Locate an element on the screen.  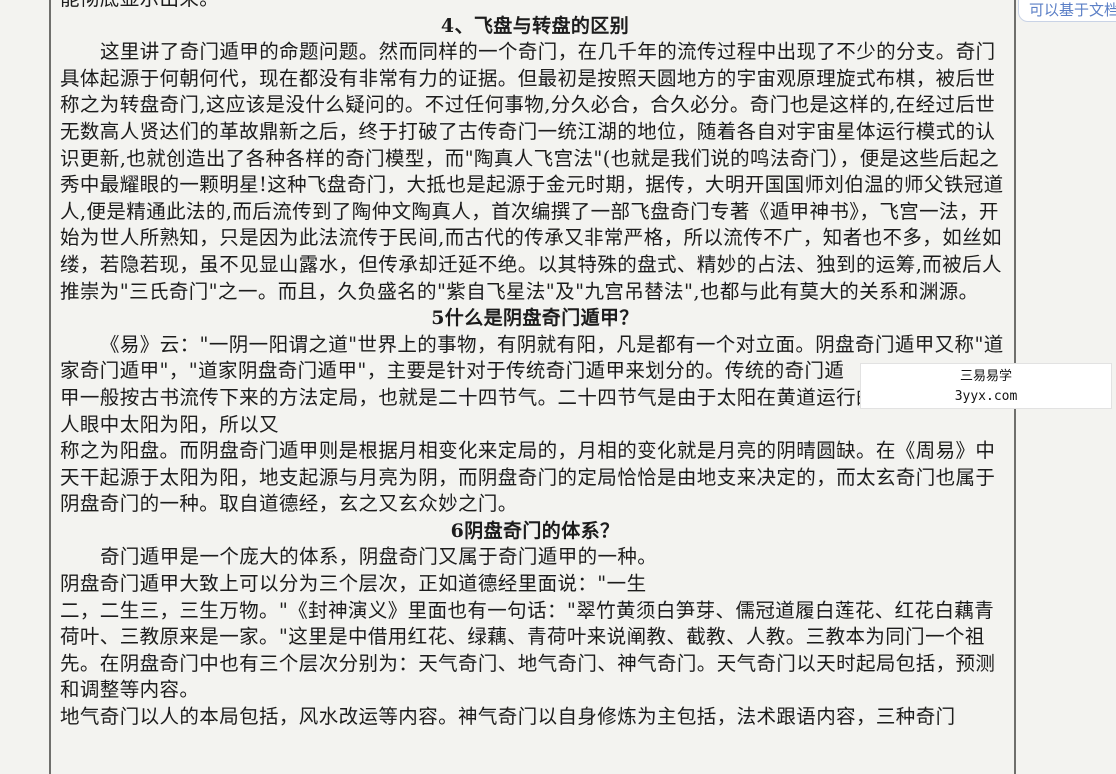
top-fragment: 能彻底显示出来。 is located at coordinates (535, 6).